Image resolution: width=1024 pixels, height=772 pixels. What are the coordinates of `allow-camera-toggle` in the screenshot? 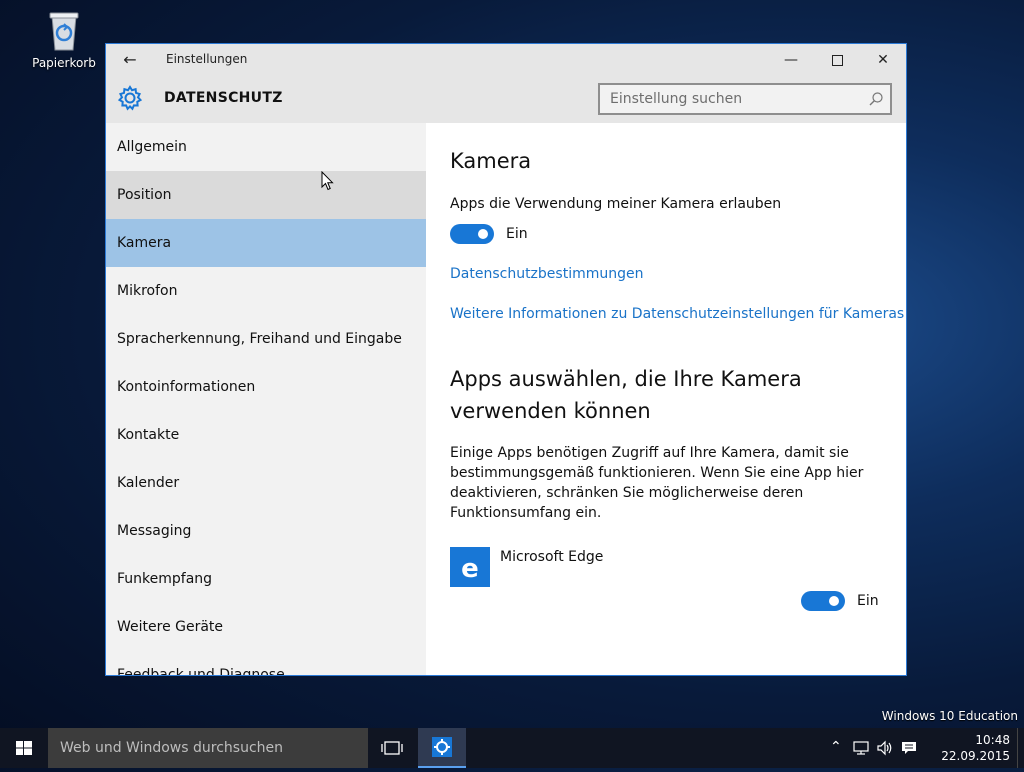 It's located at (472, 234).